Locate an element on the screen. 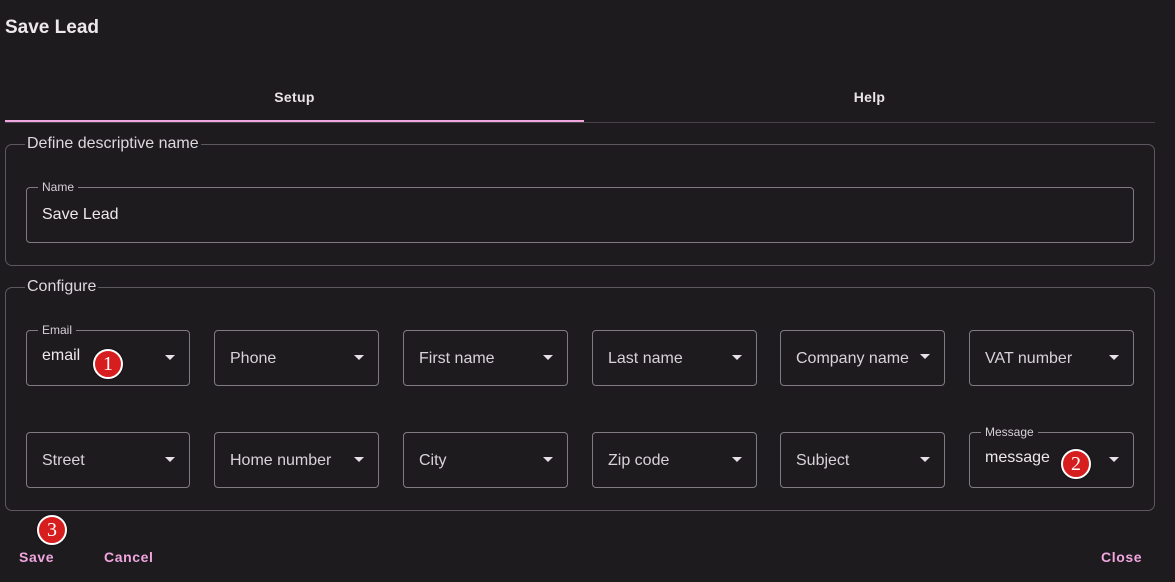  message-select-value: message is located at coordinates (1017, 457).